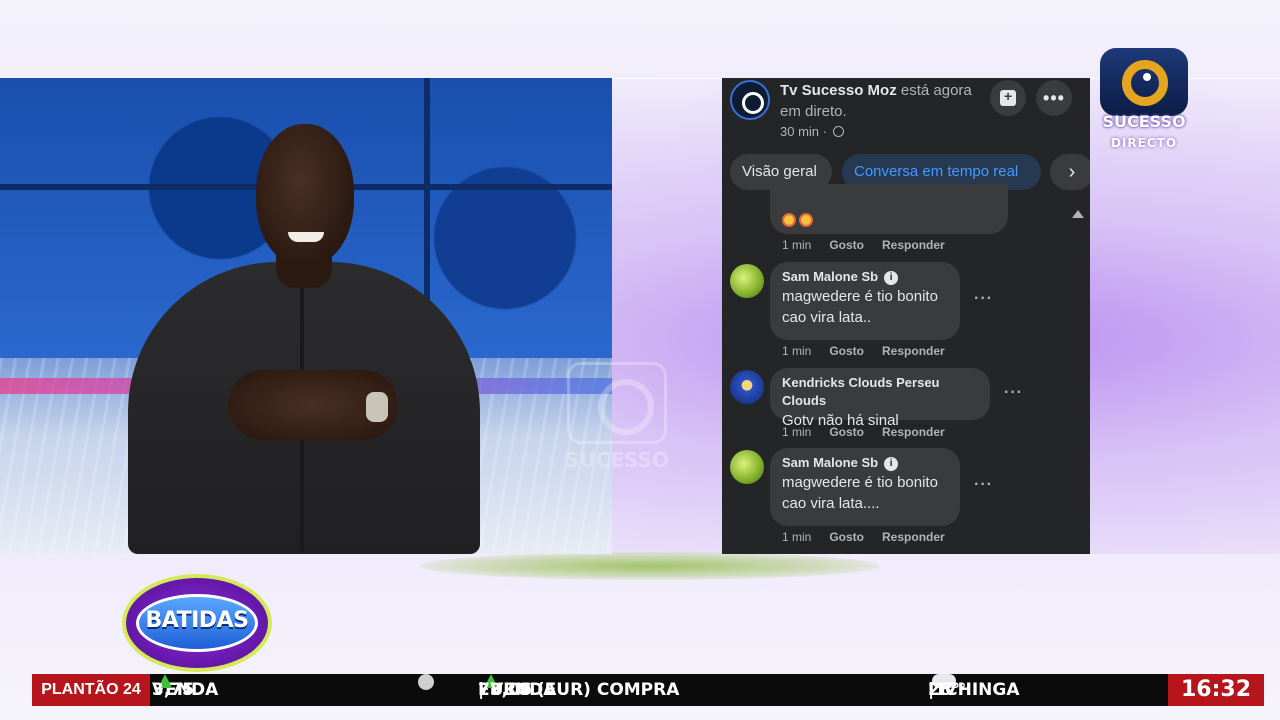 This screenshot has width=1280, height=720. I want to click on ticker-clock: 16:32, so click(1216, 690).